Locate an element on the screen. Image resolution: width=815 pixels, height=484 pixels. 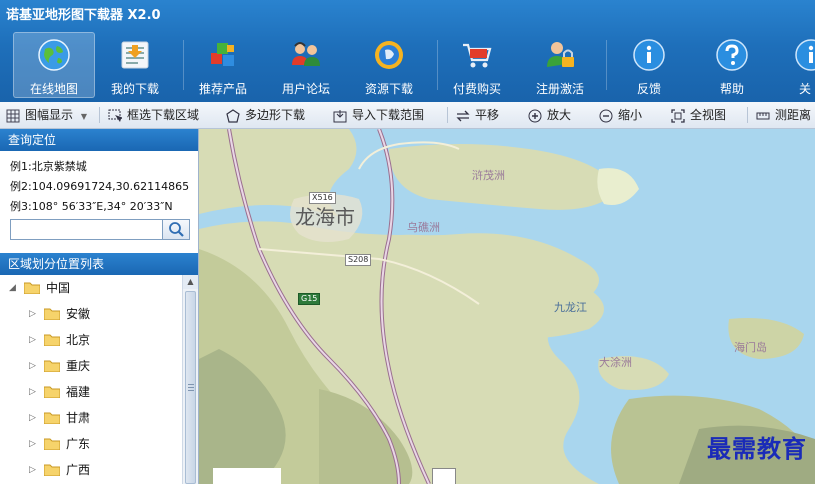
tree-node-root: ◢ 中国 is located at coordinates (91, 288).